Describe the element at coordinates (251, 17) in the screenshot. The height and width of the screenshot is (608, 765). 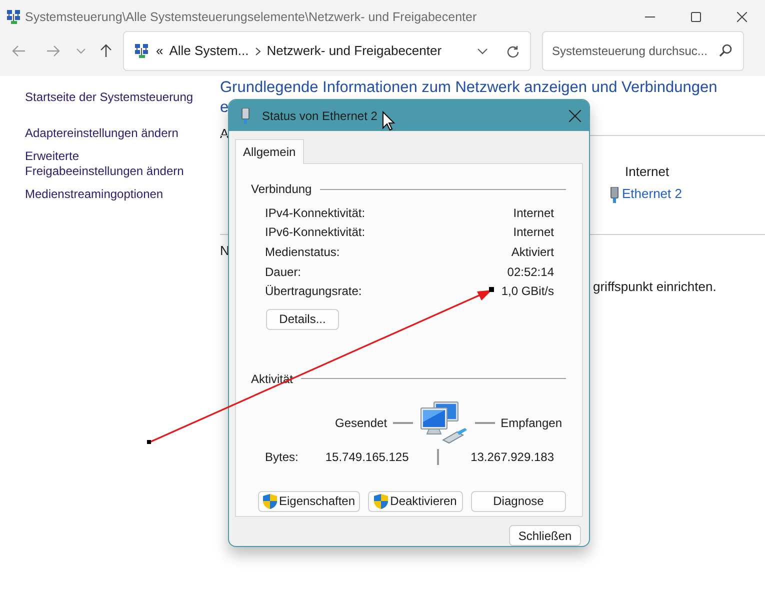
I see `window-title: Systemsteuerung\Alle Systemsteuerungselemente\Netzwerk- und Freigabecenter` at that location.